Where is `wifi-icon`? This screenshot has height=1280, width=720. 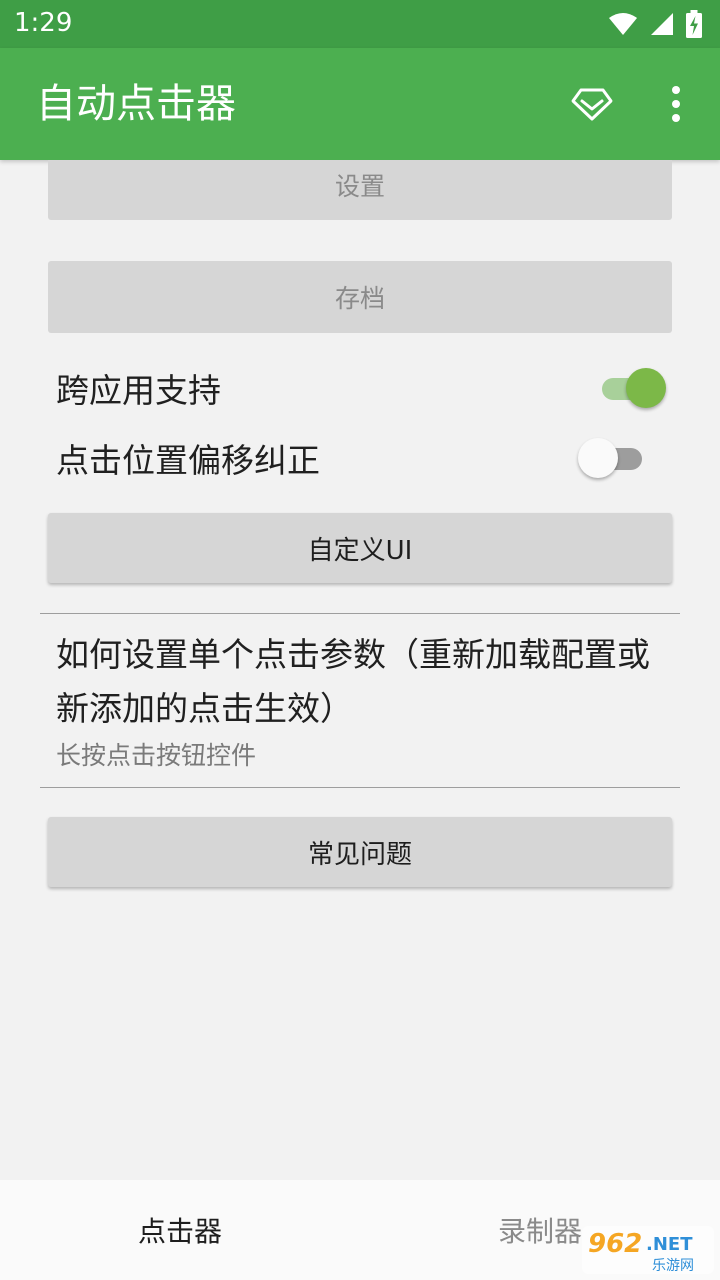 wifi-icon is located at coordinates (623, 24).